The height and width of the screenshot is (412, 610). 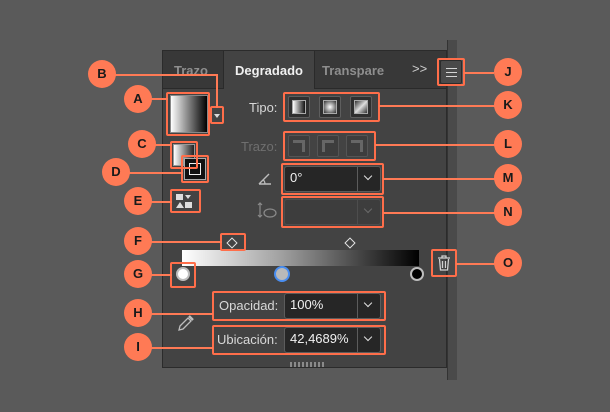 I want to click on callout-j: J, so click(x=508, y=72).